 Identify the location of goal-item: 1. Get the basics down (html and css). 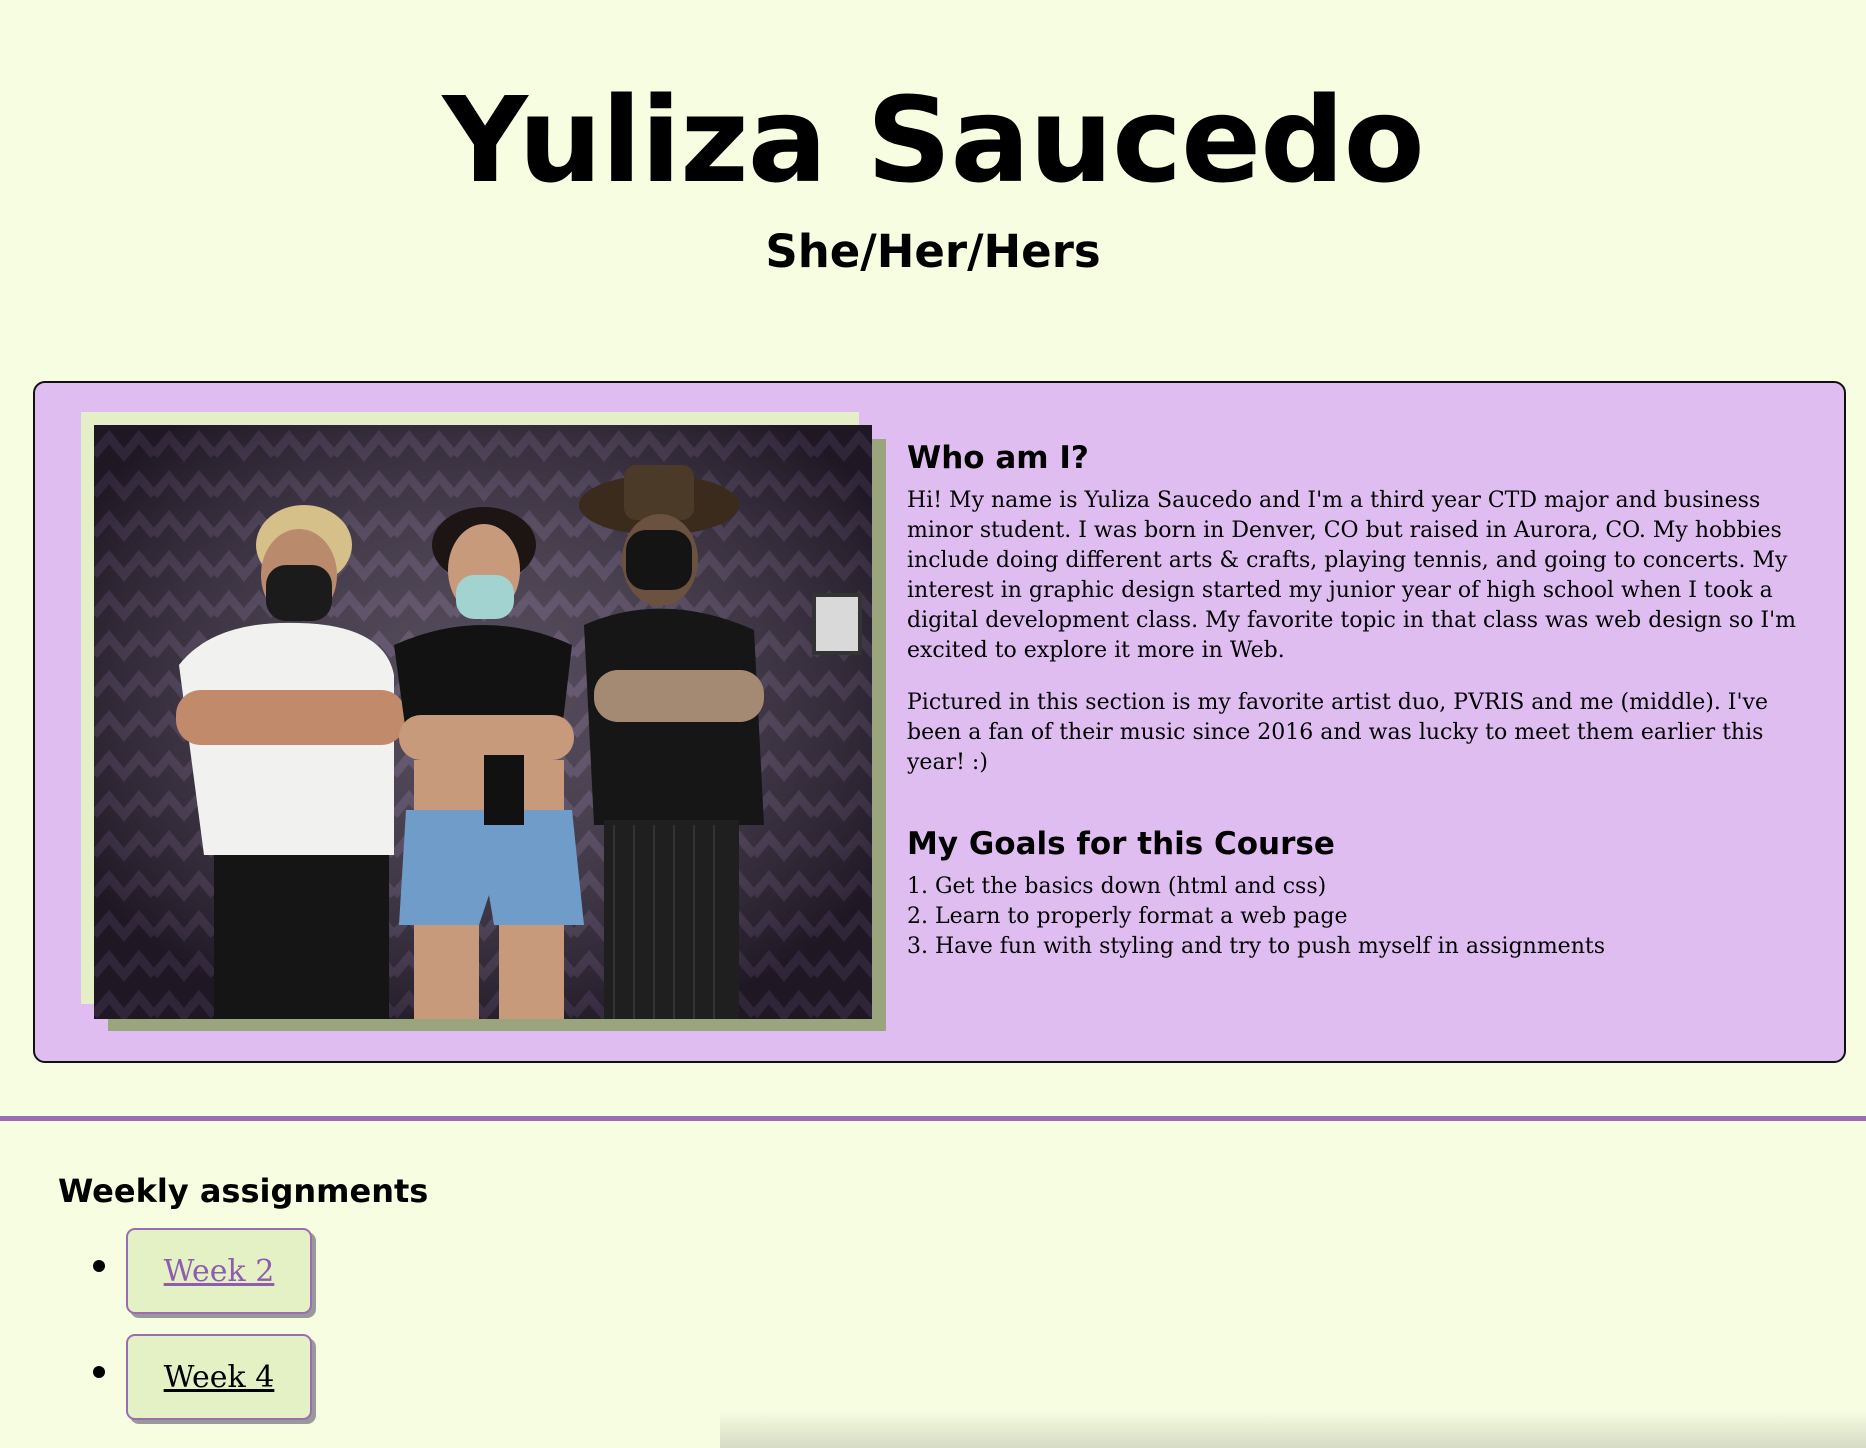
(1117, 886).